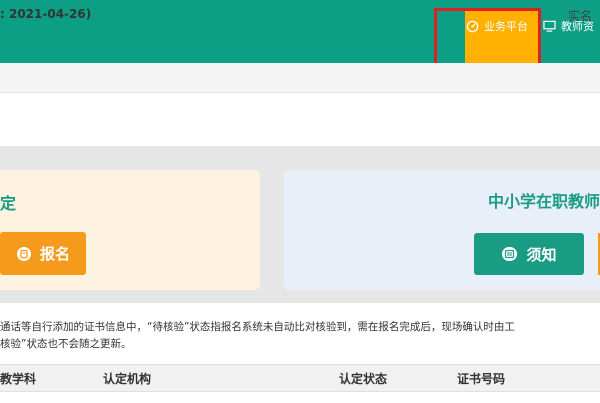  I want to click on monitor-icon, so click(549, 26).